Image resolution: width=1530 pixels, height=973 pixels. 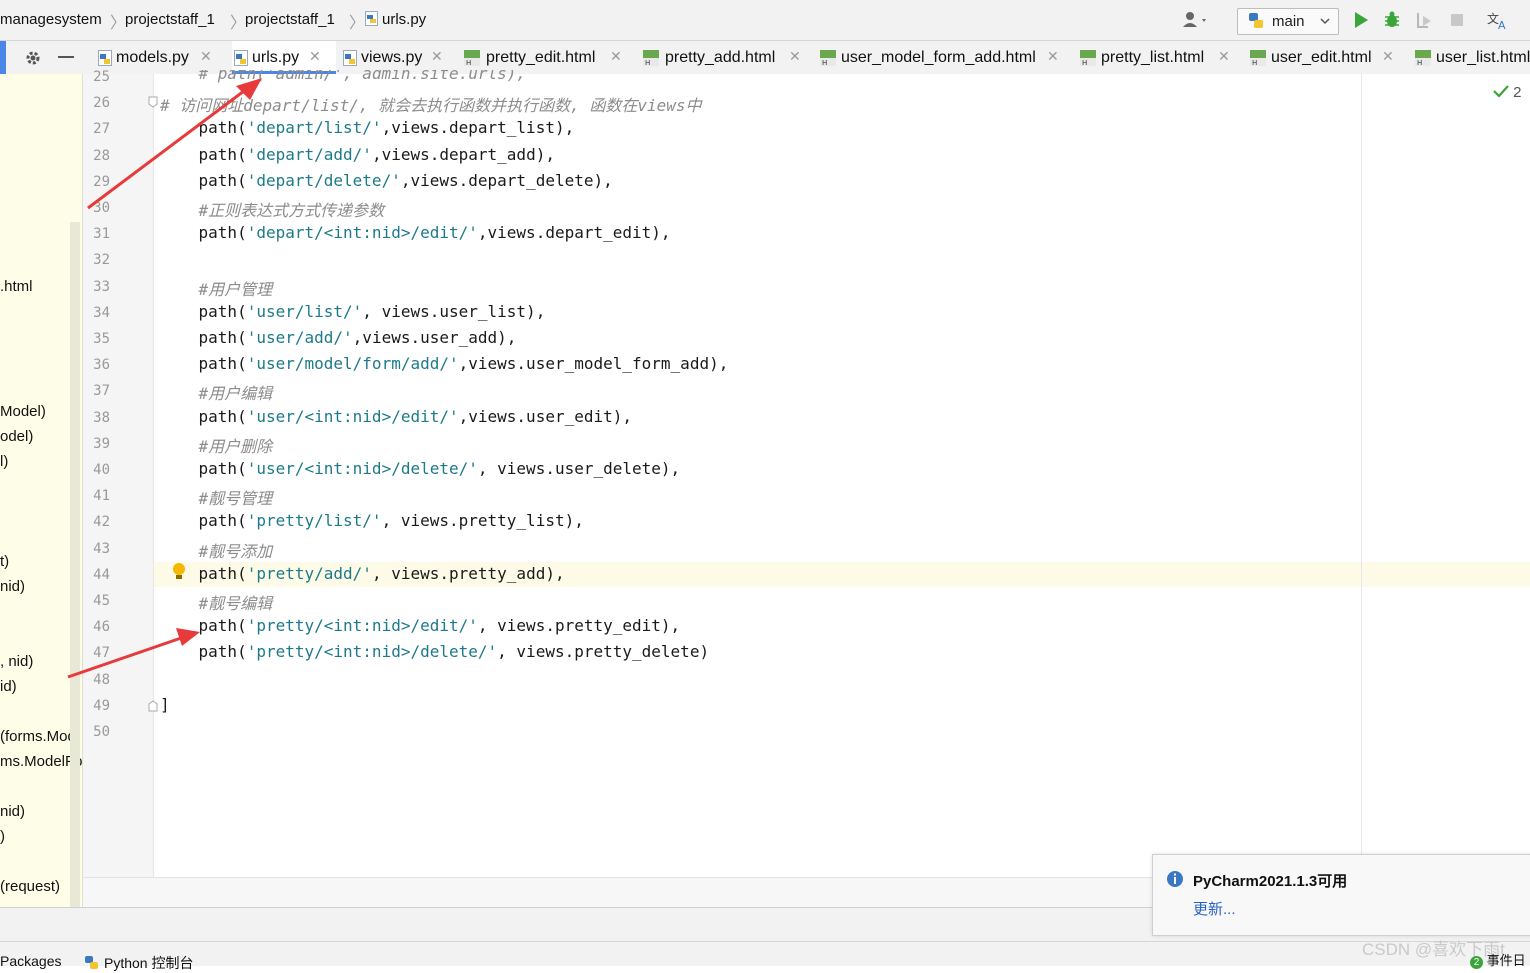 I want to click on event-log-button: 2 事件日, so click(x=1498, y=959).